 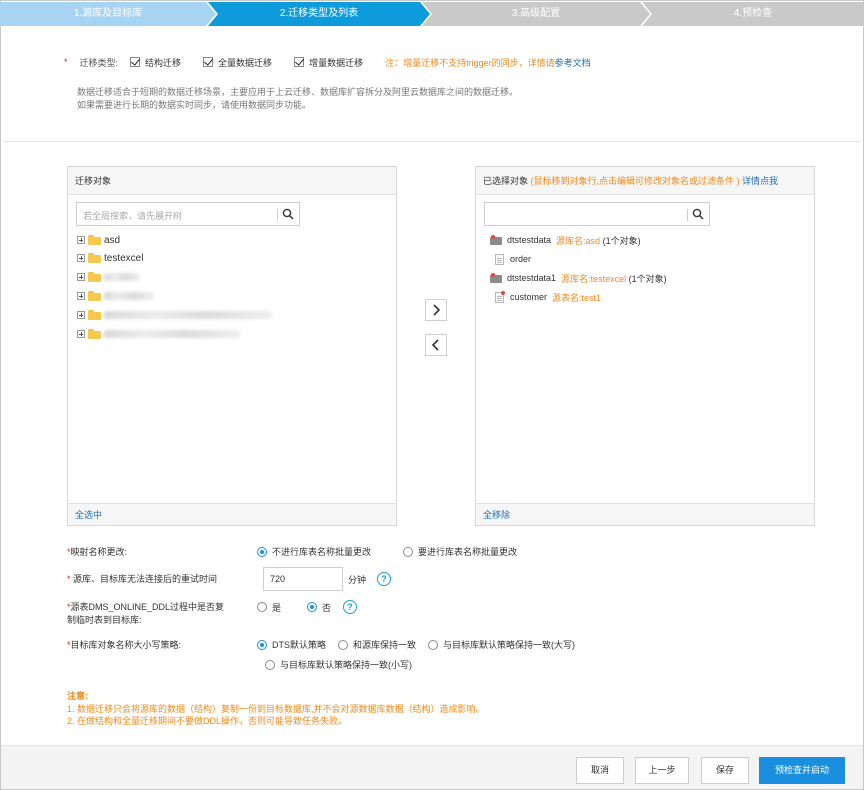 I want to click on step-progress-bar: 1.源库及目标库 2.迁移类型及列表 3.高级配置 4.预检查, so click(x=432, y=14).